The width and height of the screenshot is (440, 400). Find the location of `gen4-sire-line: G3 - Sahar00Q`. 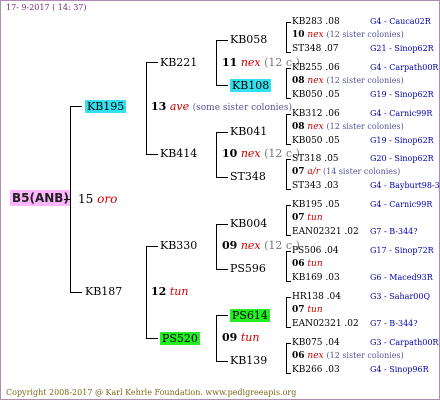

gen4-sire-line: G3 - Sahar00Q is located at coordinates (400, 296).